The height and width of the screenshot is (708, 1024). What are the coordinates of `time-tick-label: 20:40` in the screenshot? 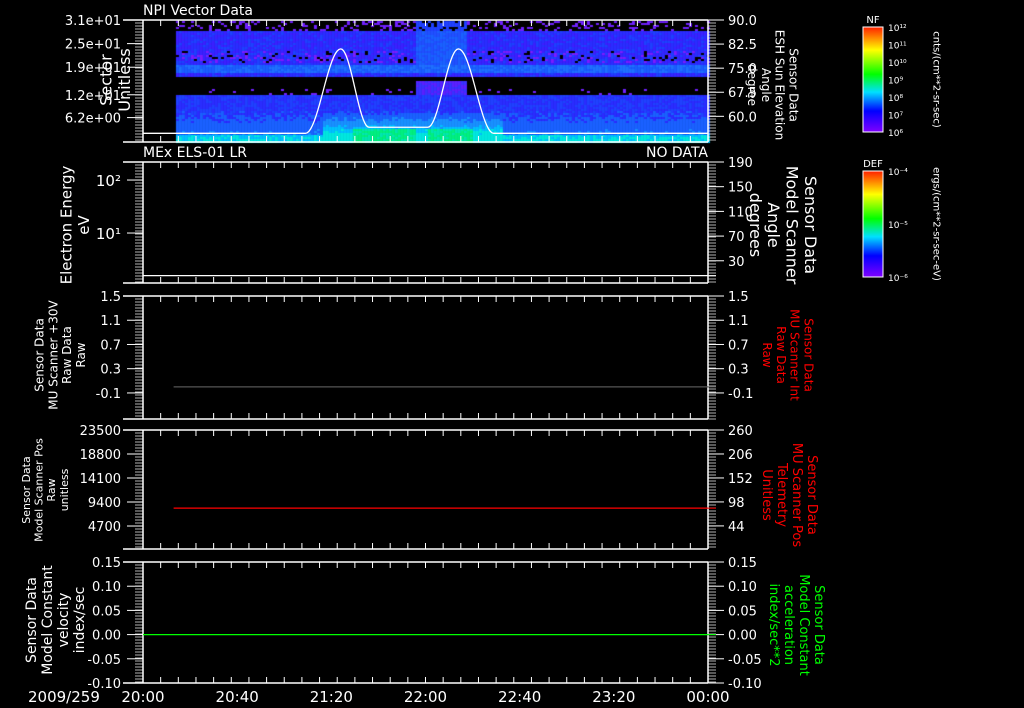 It's located at (237, 697).